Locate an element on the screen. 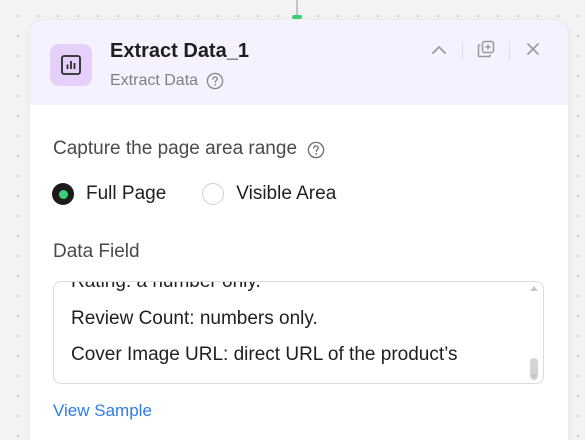 This screenshot has width=585, height=440. copy-add-icon is located at coordinates (486, 51).